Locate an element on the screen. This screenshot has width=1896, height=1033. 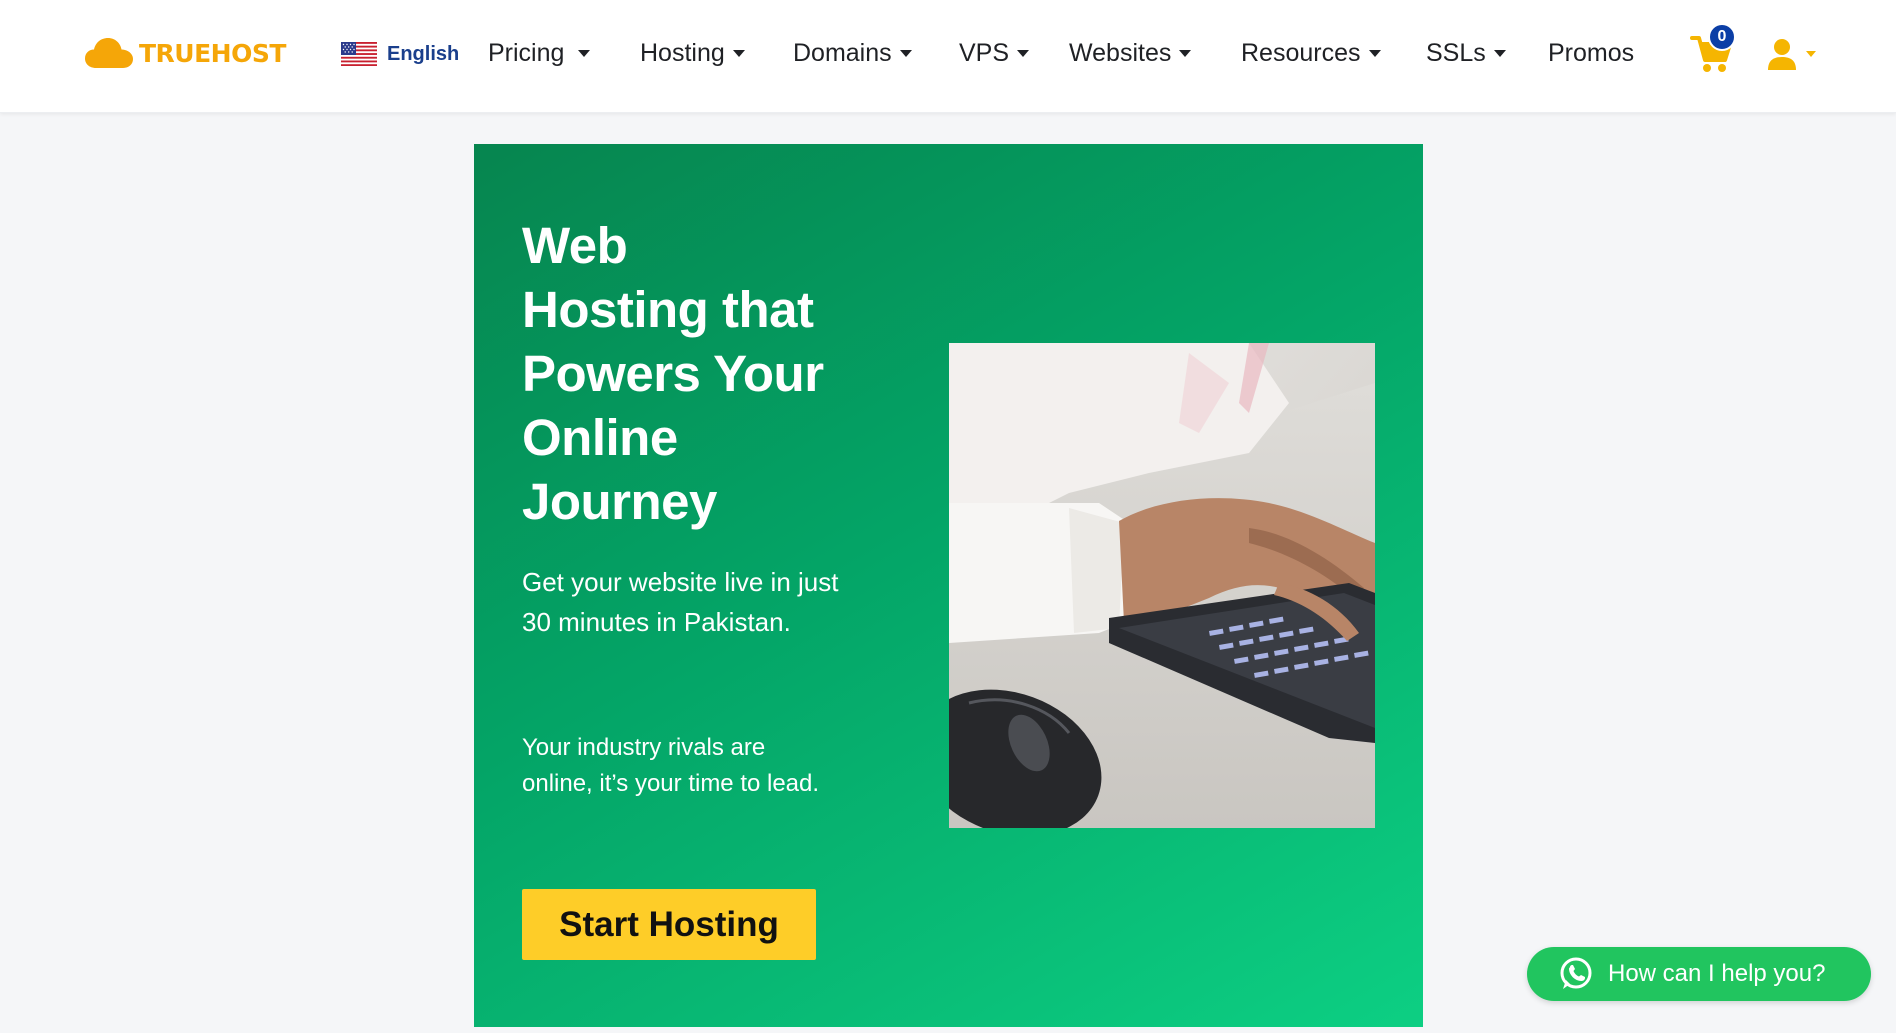
nav-item-hosting: Hosting is located at coordinates (692, 53).